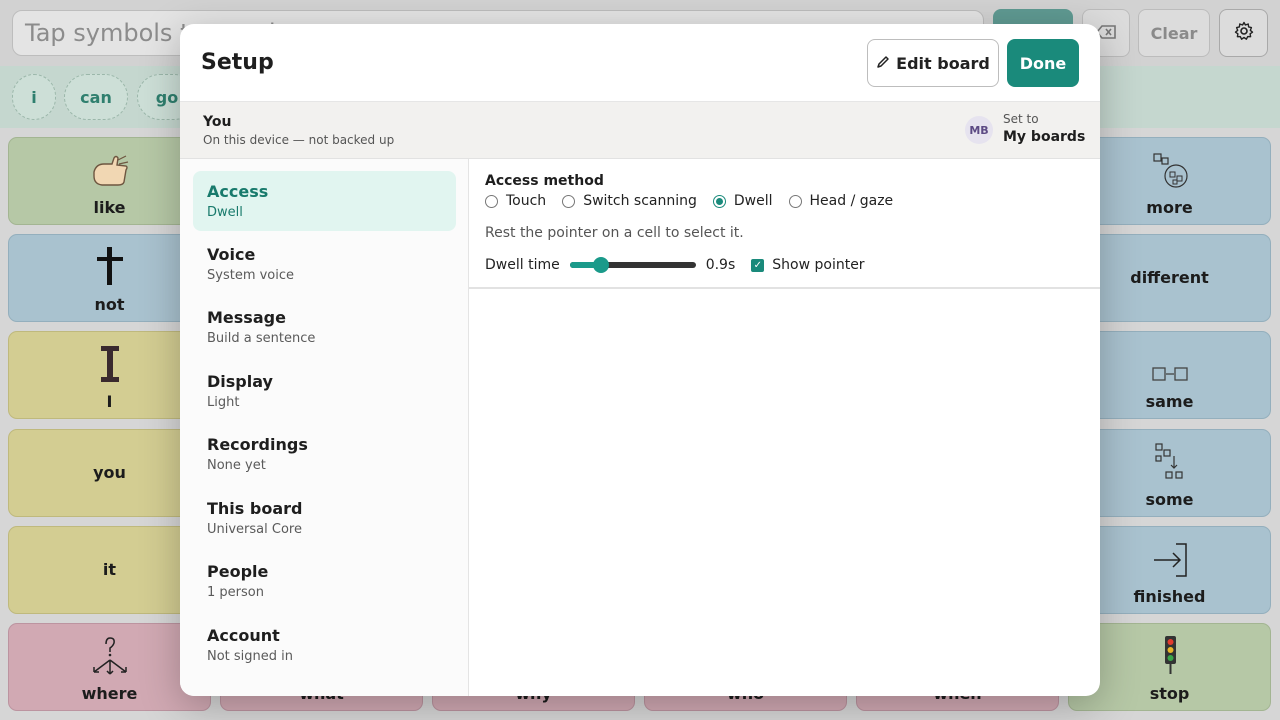  What do you see at coordinates (246, 317) in the screenshot?
I see `sidebar-item-label: Message` at bounding box center [246, 317].